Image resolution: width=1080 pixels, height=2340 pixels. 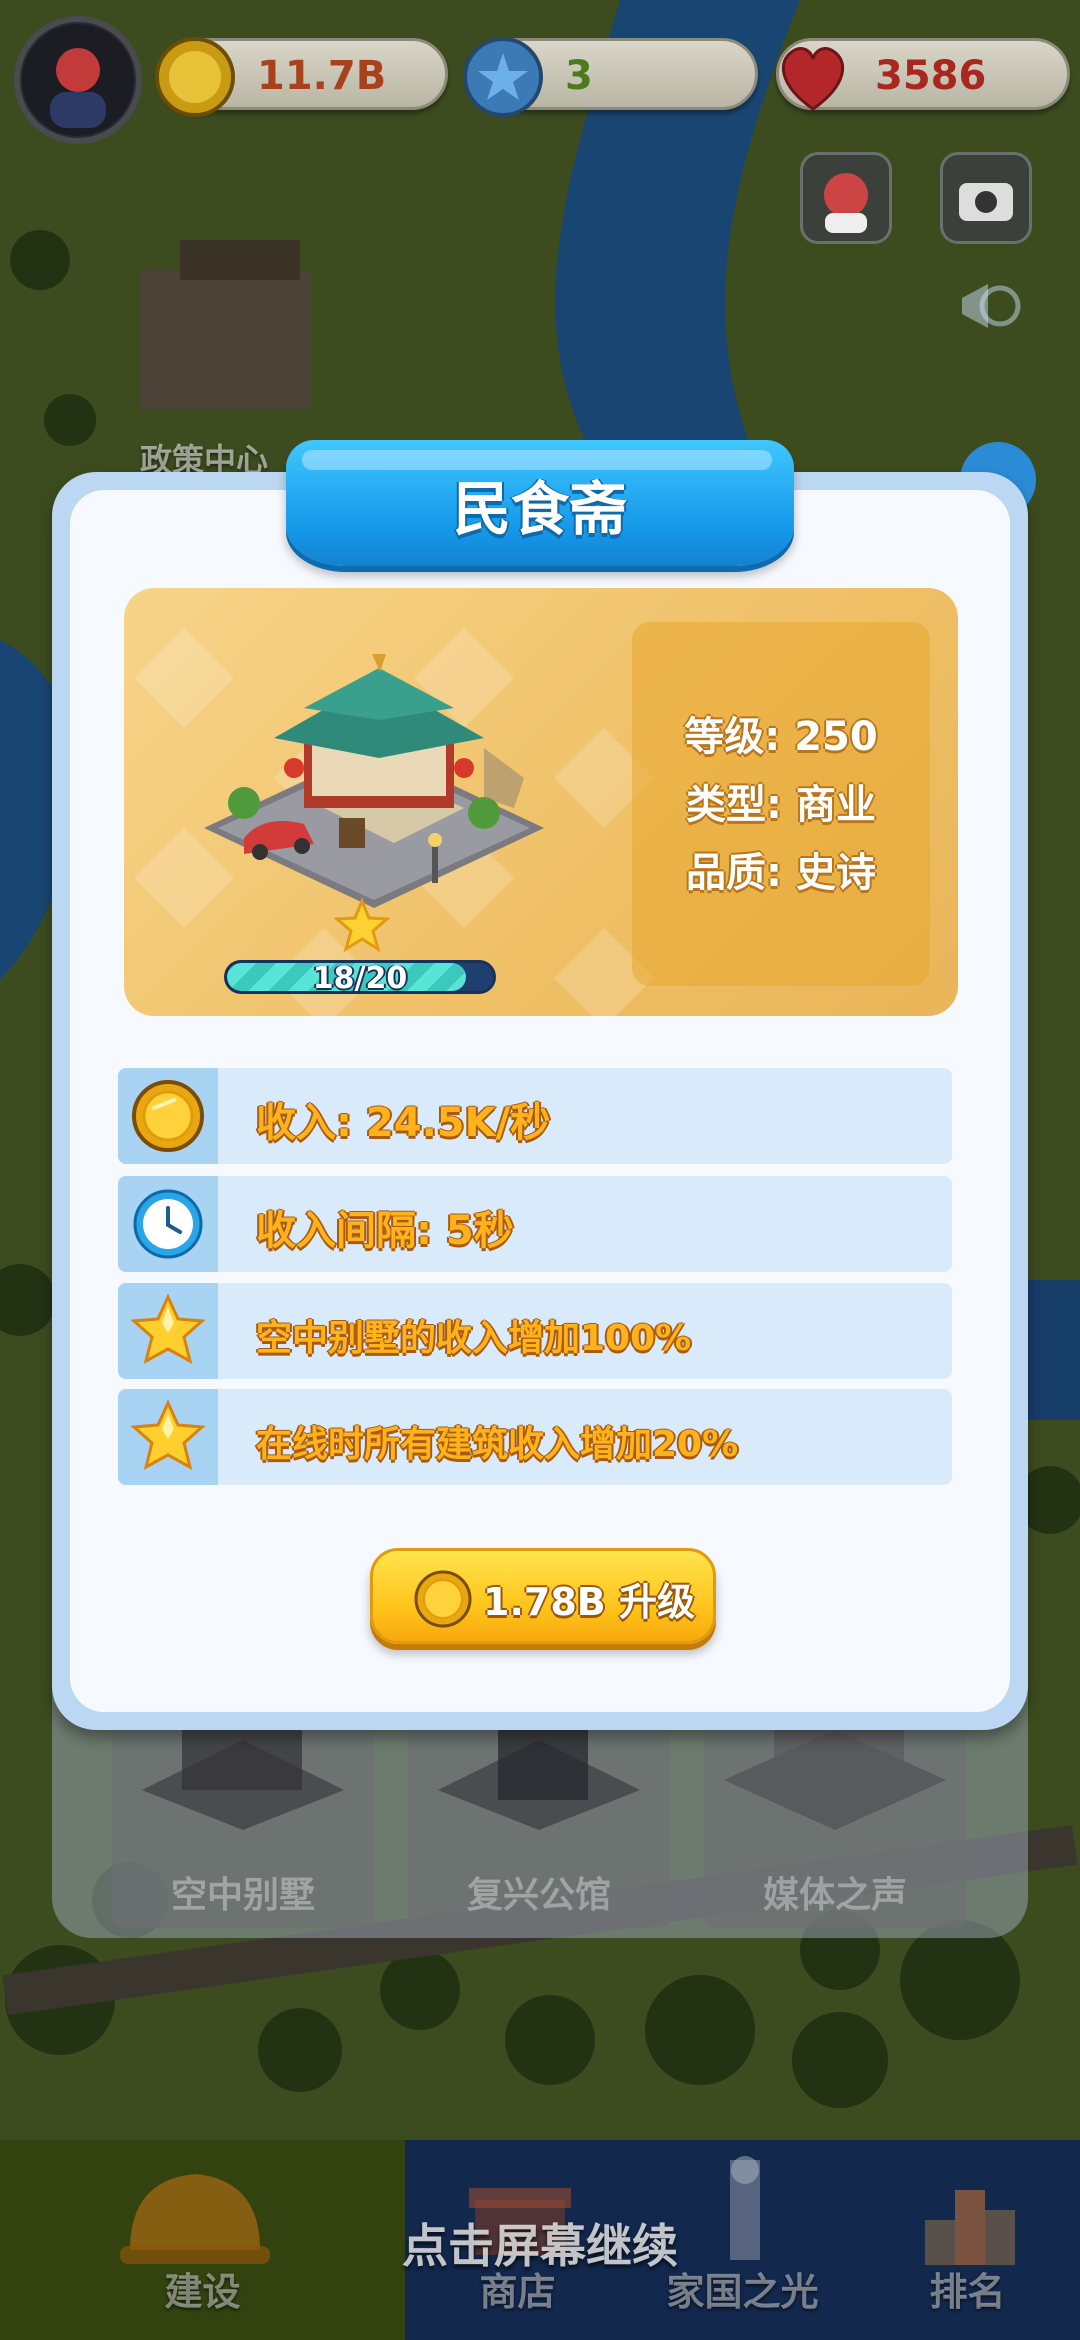 What do you see at coordinates (168, 1224) in the screenshot?
I see `clock-icon` at bounding box center [168, 1224].